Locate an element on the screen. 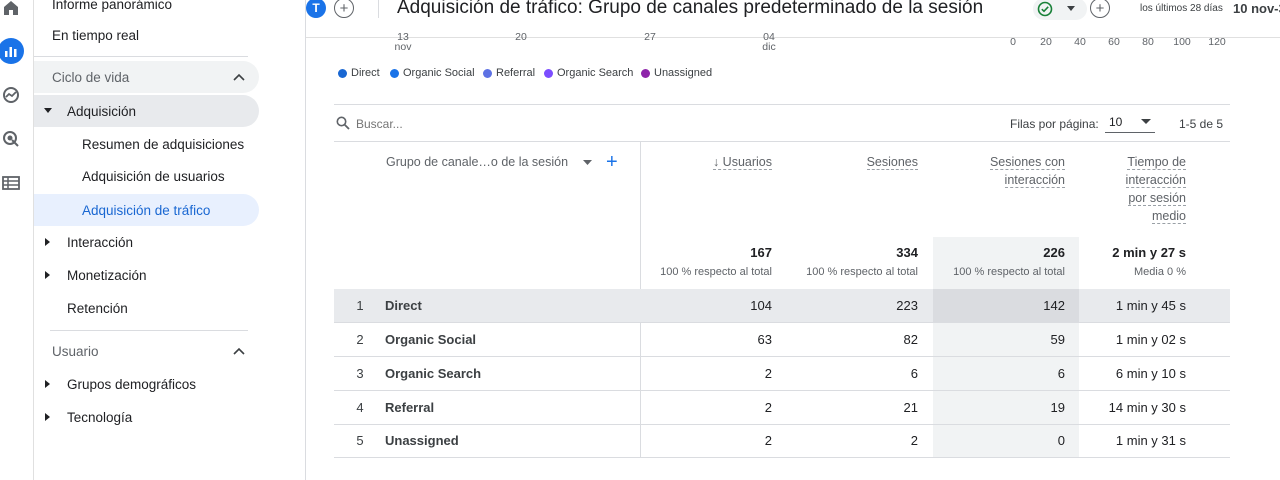 This screenshot has height=480, width=1280. sidebar-item-label: Grupos demográficos is located at coordinates (132, 384).